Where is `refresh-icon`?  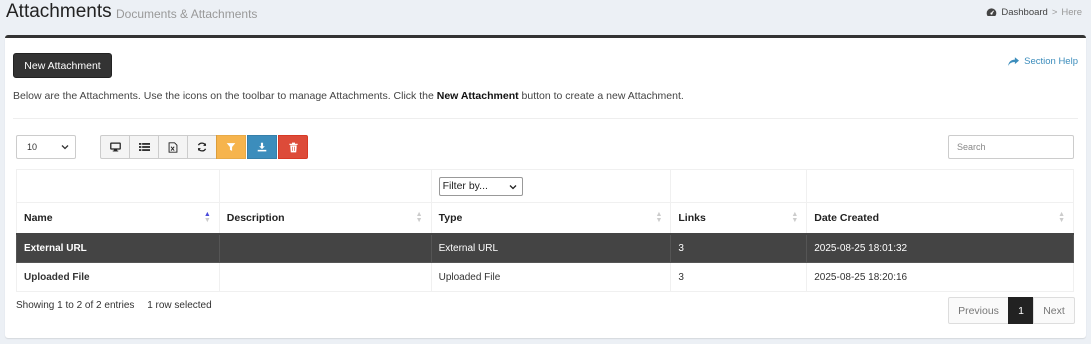 refresh-icon is located at coordinates (202, 147).